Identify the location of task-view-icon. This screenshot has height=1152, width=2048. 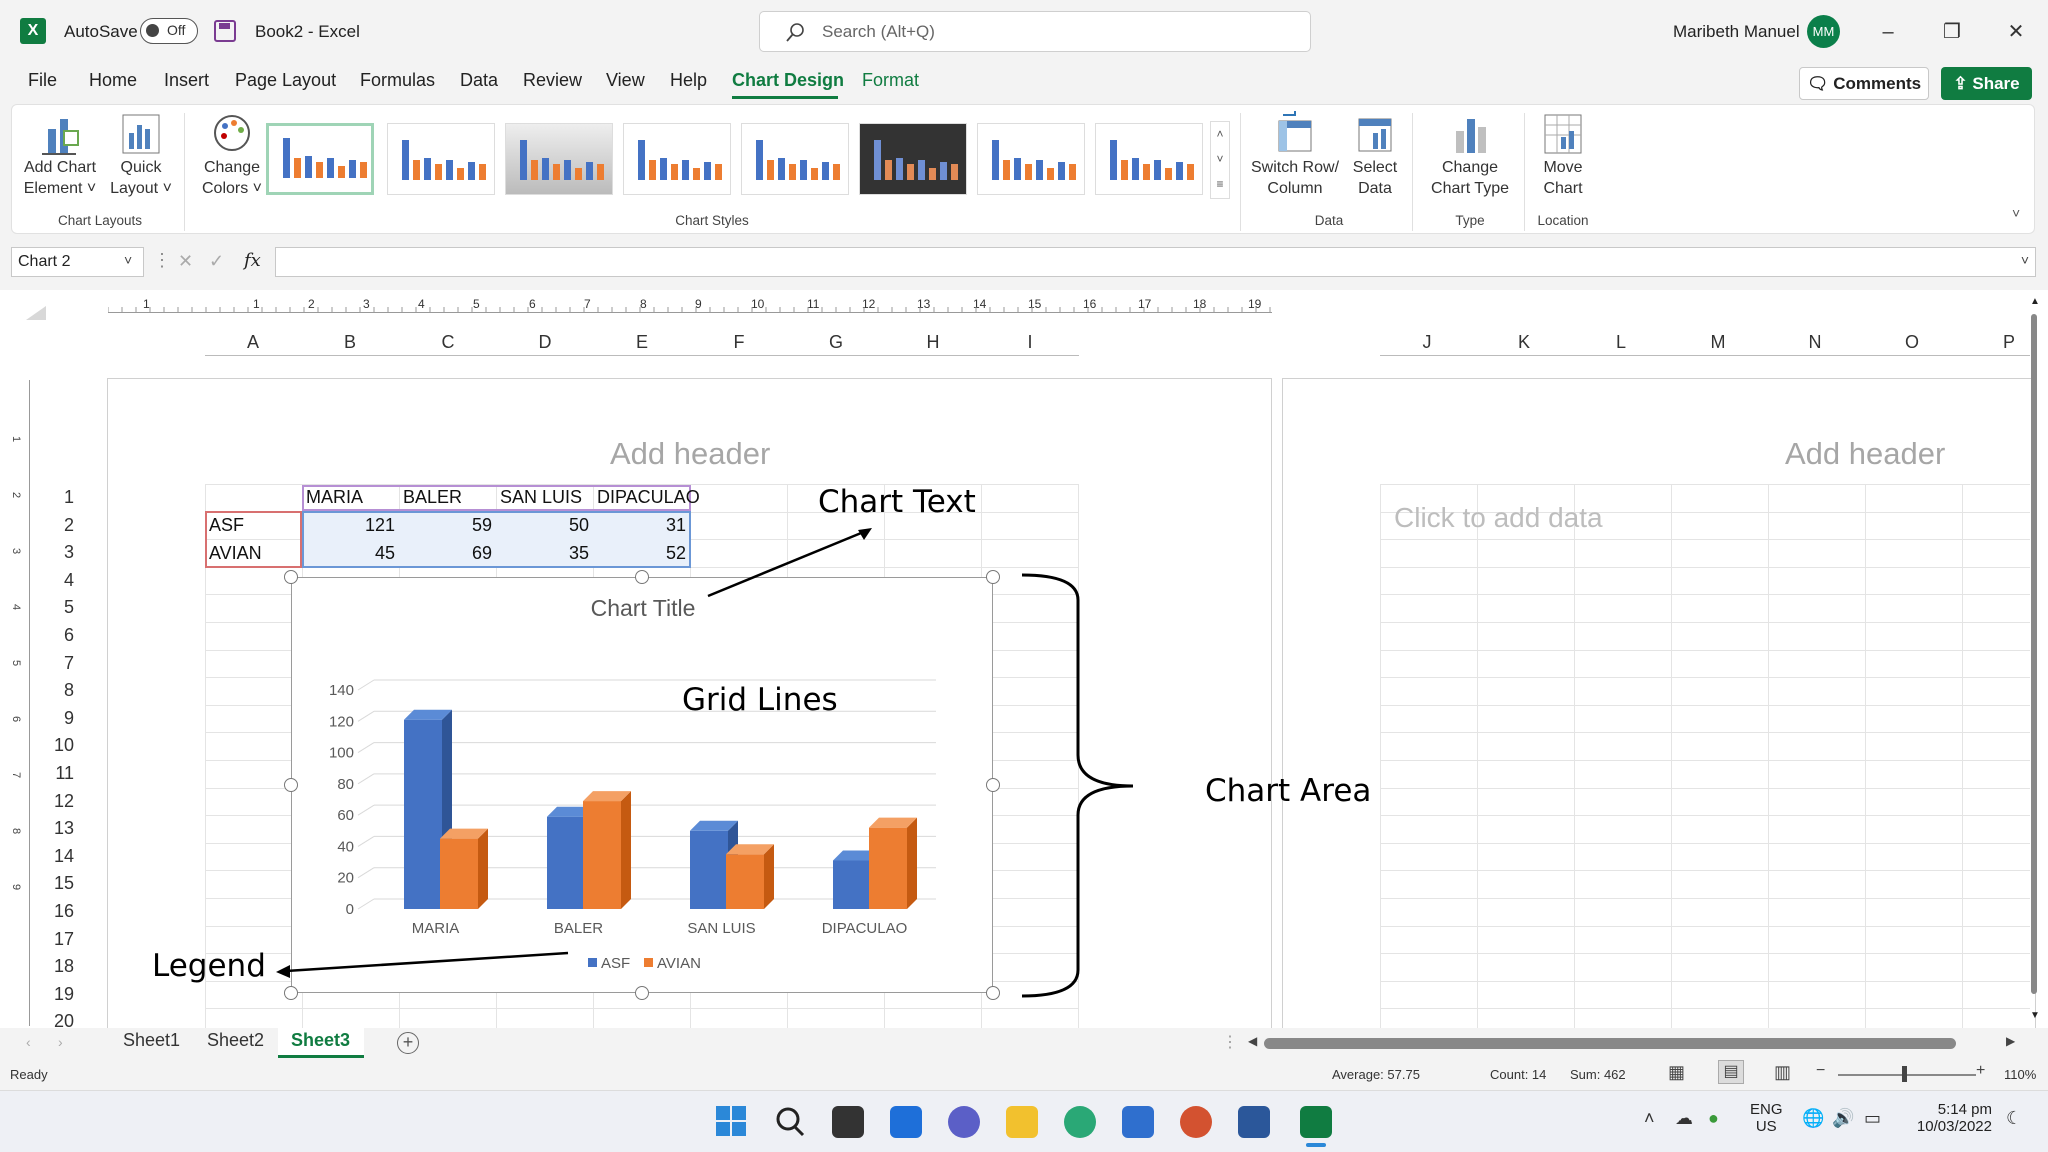
(848, 1122).